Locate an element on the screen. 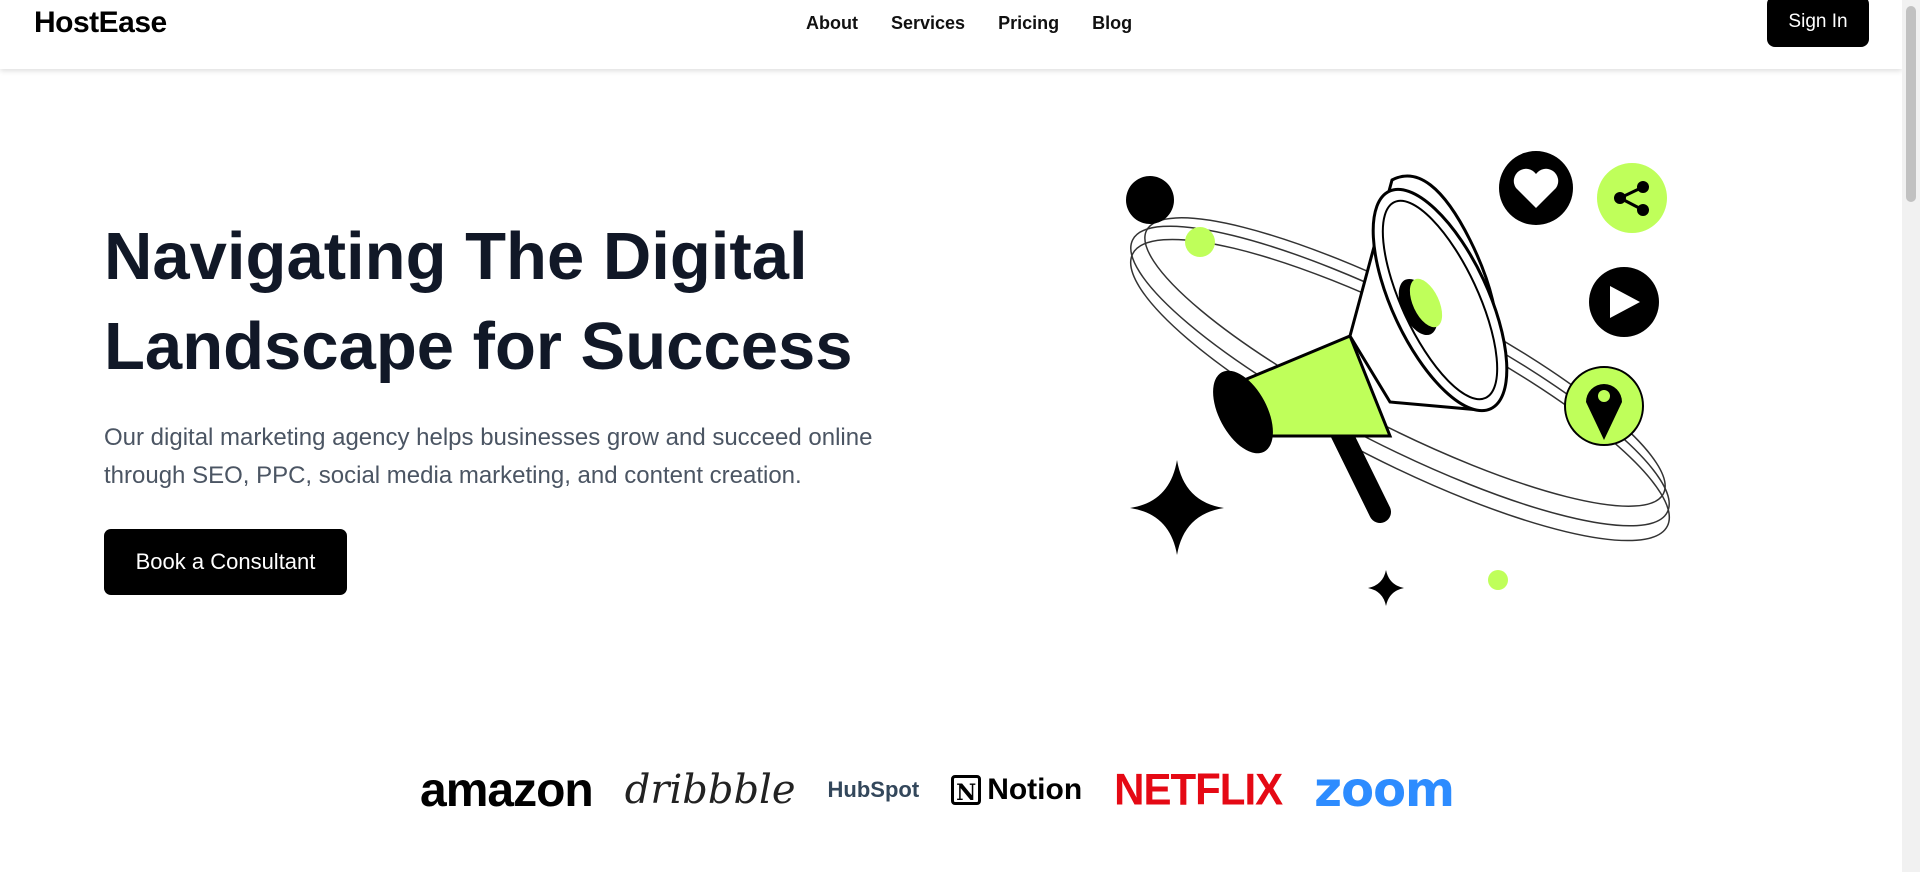 This screenshot has width=1920, height=872. hubspot-logo: HubSpot is located at coordinates (873, 789).